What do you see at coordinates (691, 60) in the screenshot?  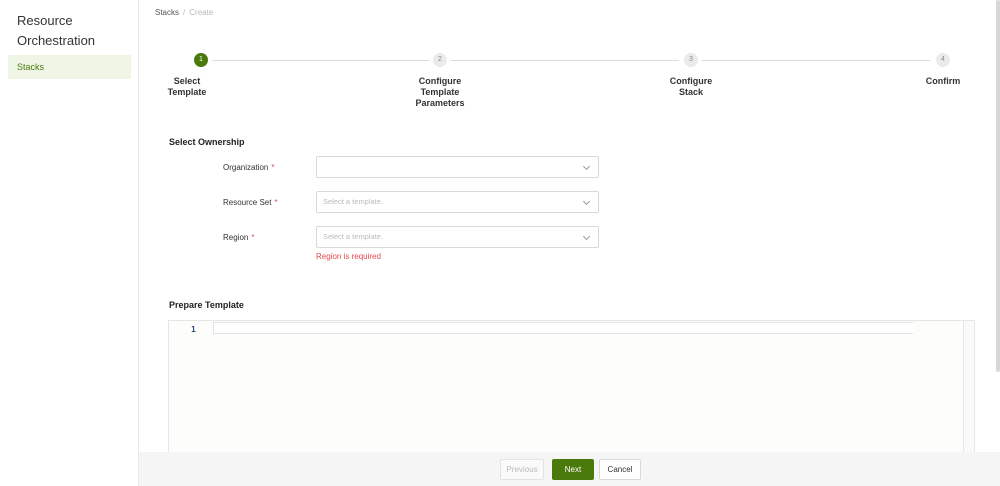 I see `step-3-indicator: 3` at bounding box center [691, 60].